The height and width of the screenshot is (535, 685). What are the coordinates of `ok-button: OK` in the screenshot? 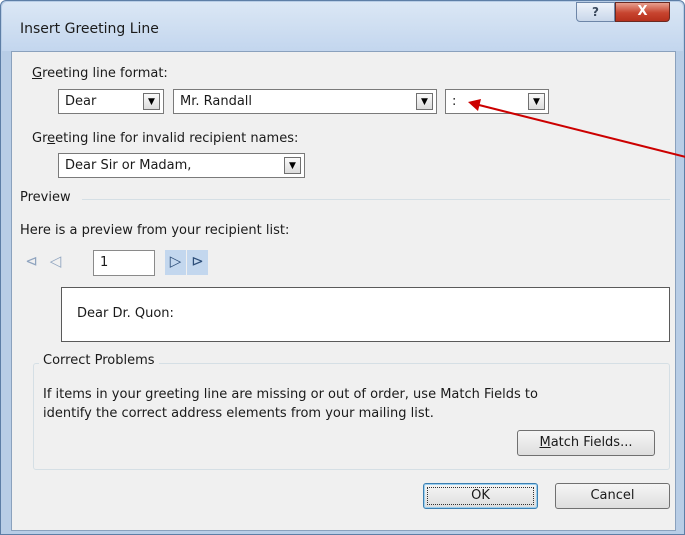 It's located at (480, 496).